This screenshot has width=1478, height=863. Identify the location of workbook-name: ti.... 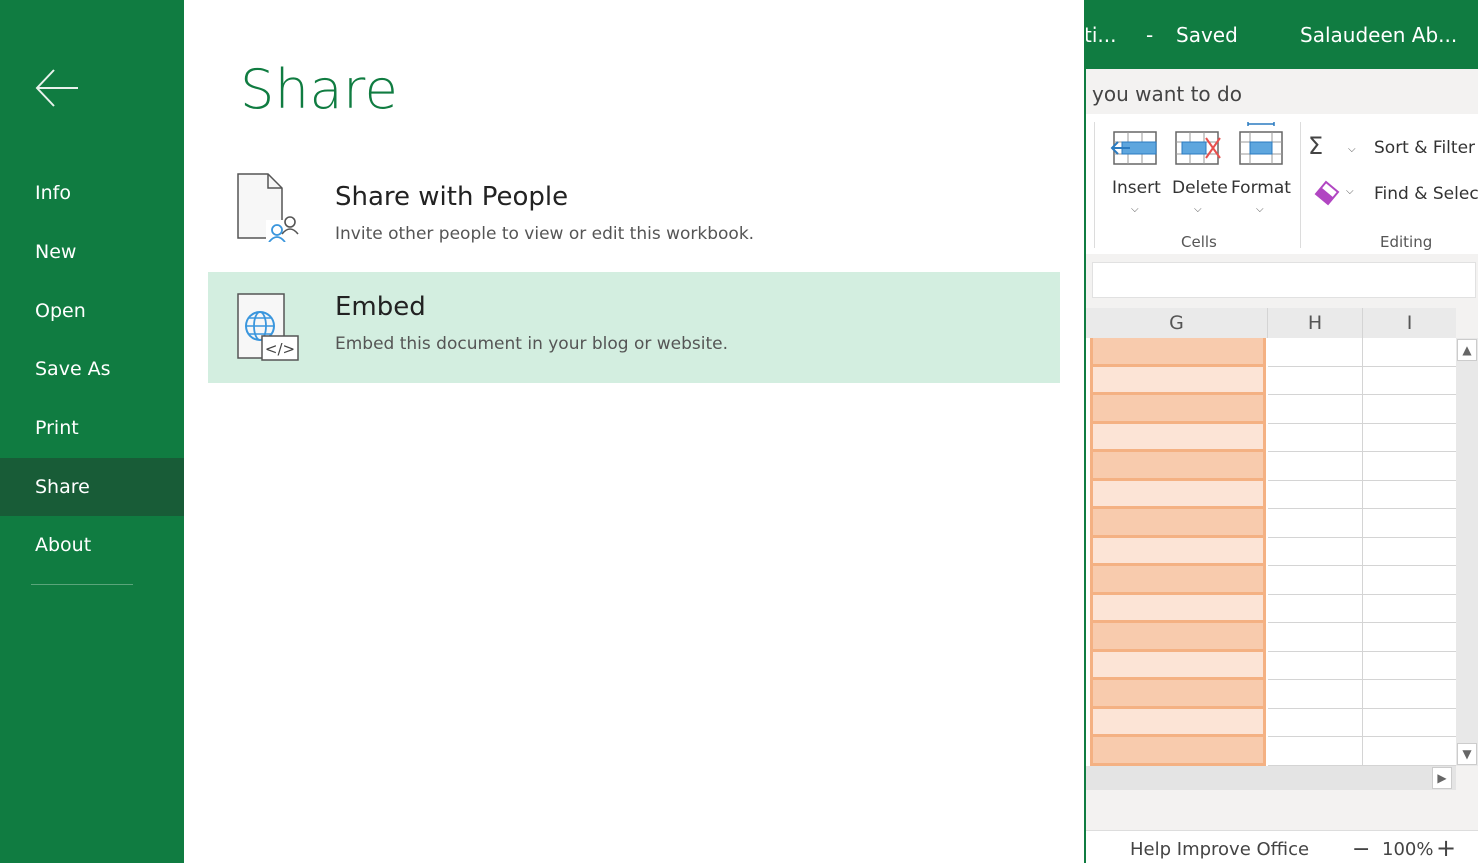
(1100, 35).